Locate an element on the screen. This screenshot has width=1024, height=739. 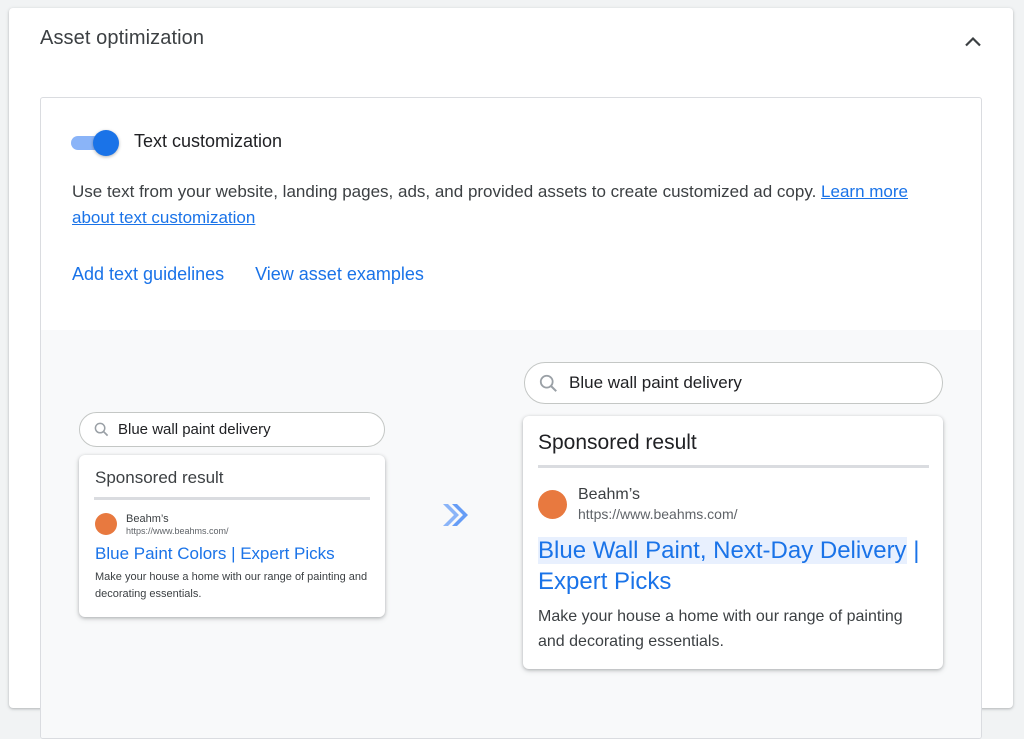
text-customization-toggle is located at coordinates (96, 142).